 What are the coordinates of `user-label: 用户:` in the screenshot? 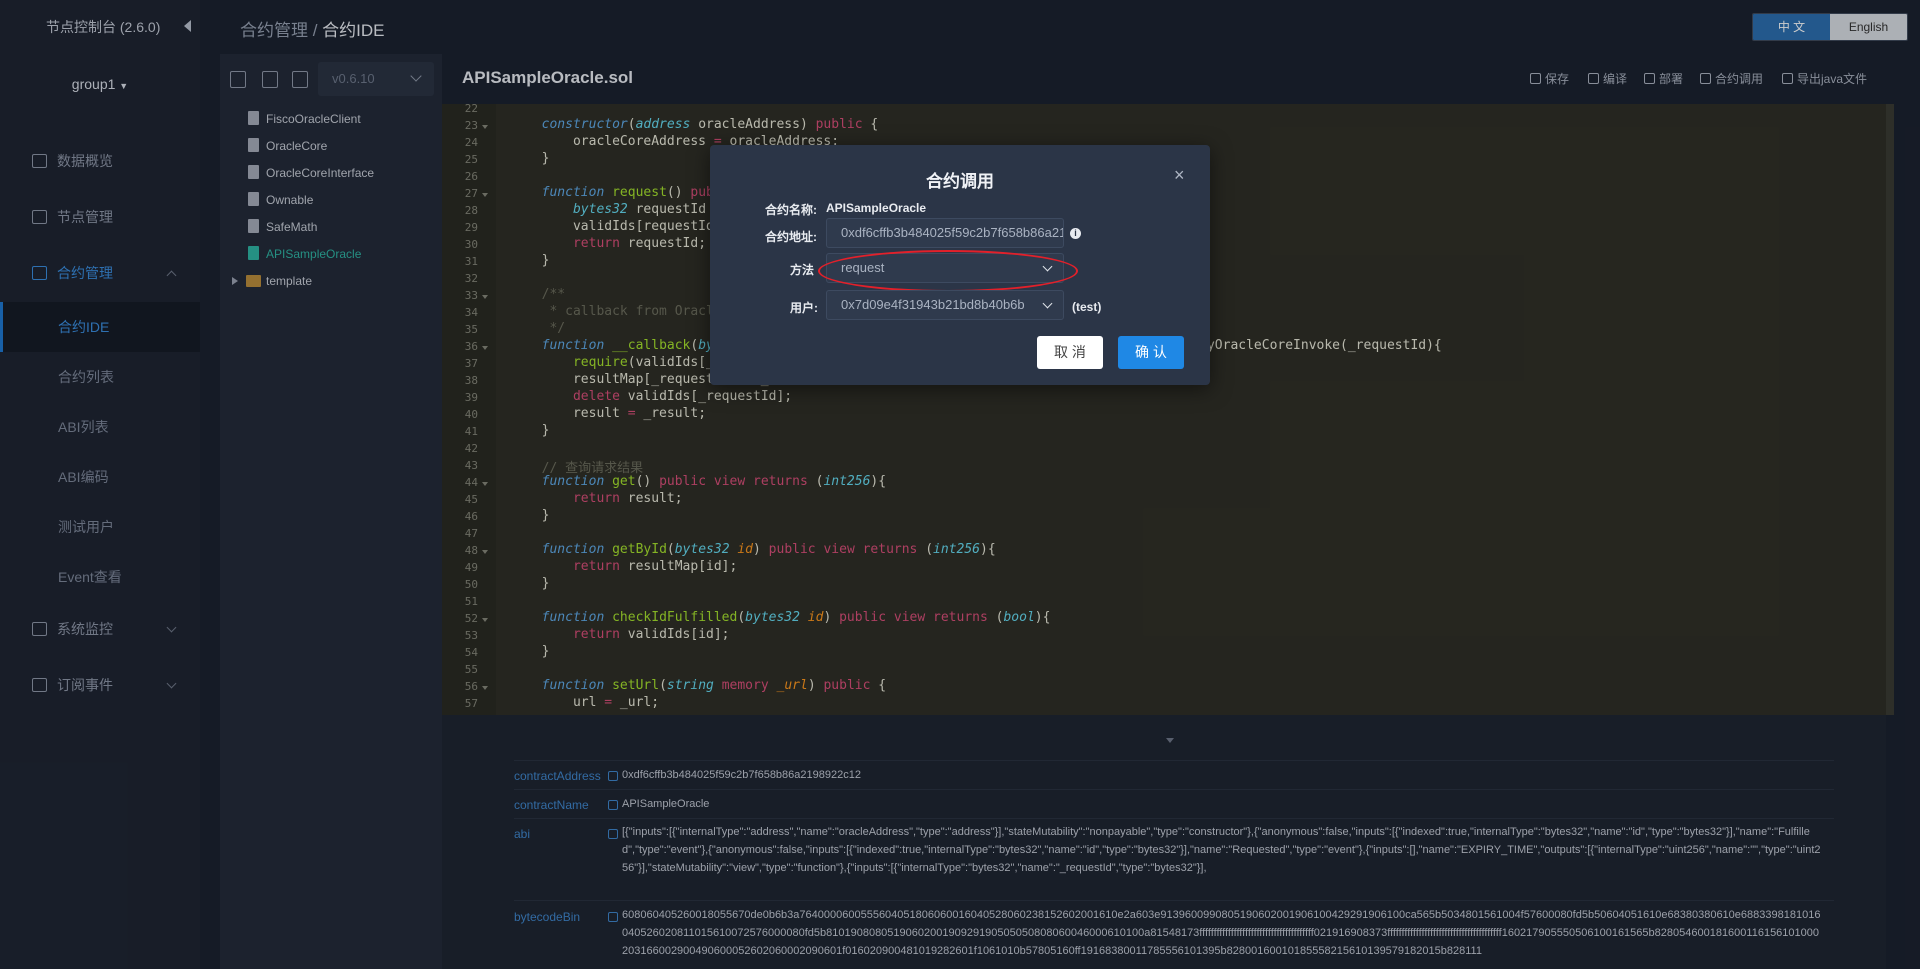 It's located at (804, 308).